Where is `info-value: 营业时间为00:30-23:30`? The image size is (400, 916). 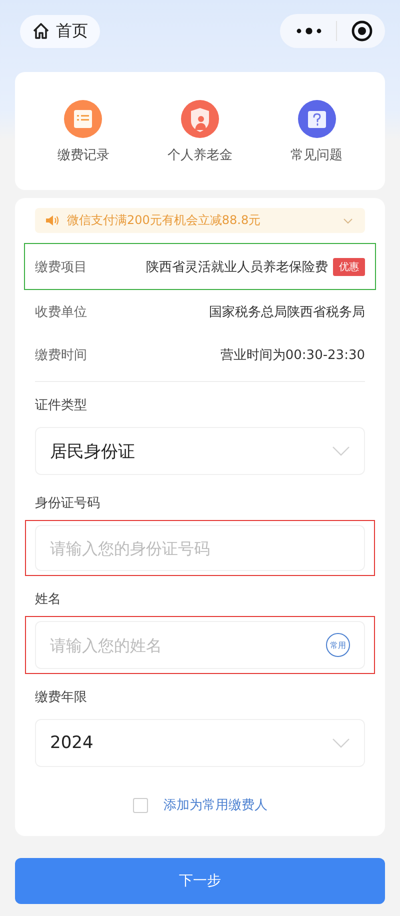 info-value: 营业时间为00:30-23:30 is located at coordinates (292, 355).